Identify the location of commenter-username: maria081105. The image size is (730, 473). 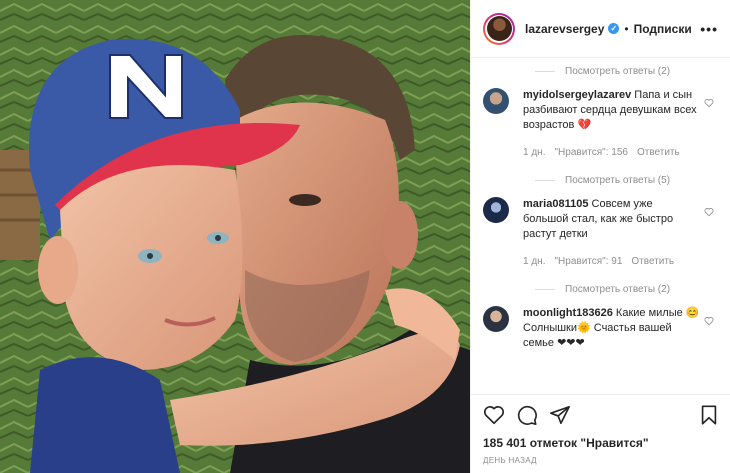
(555, 204).